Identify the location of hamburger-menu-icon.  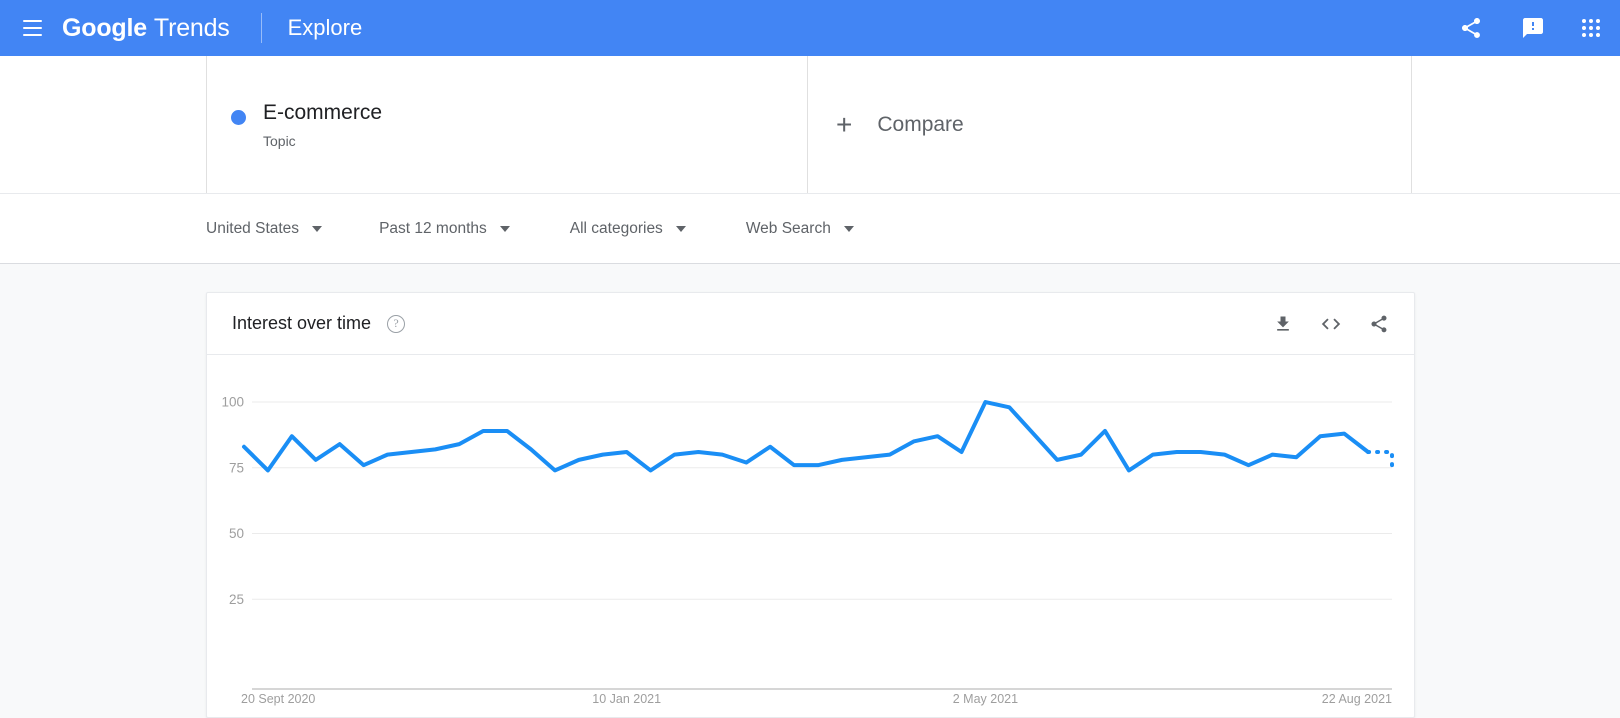
(32, 28).